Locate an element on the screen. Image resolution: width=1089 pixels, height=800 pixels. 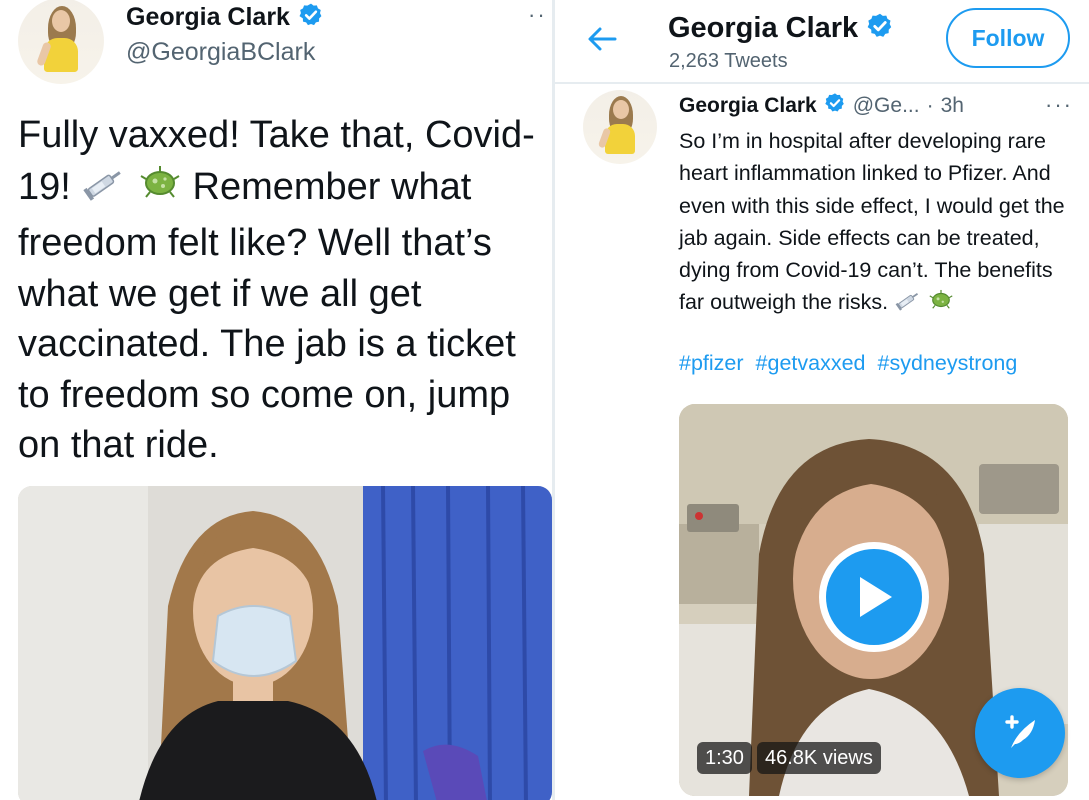
more-options-icon: ··· is located at coordinates (1059, 105).